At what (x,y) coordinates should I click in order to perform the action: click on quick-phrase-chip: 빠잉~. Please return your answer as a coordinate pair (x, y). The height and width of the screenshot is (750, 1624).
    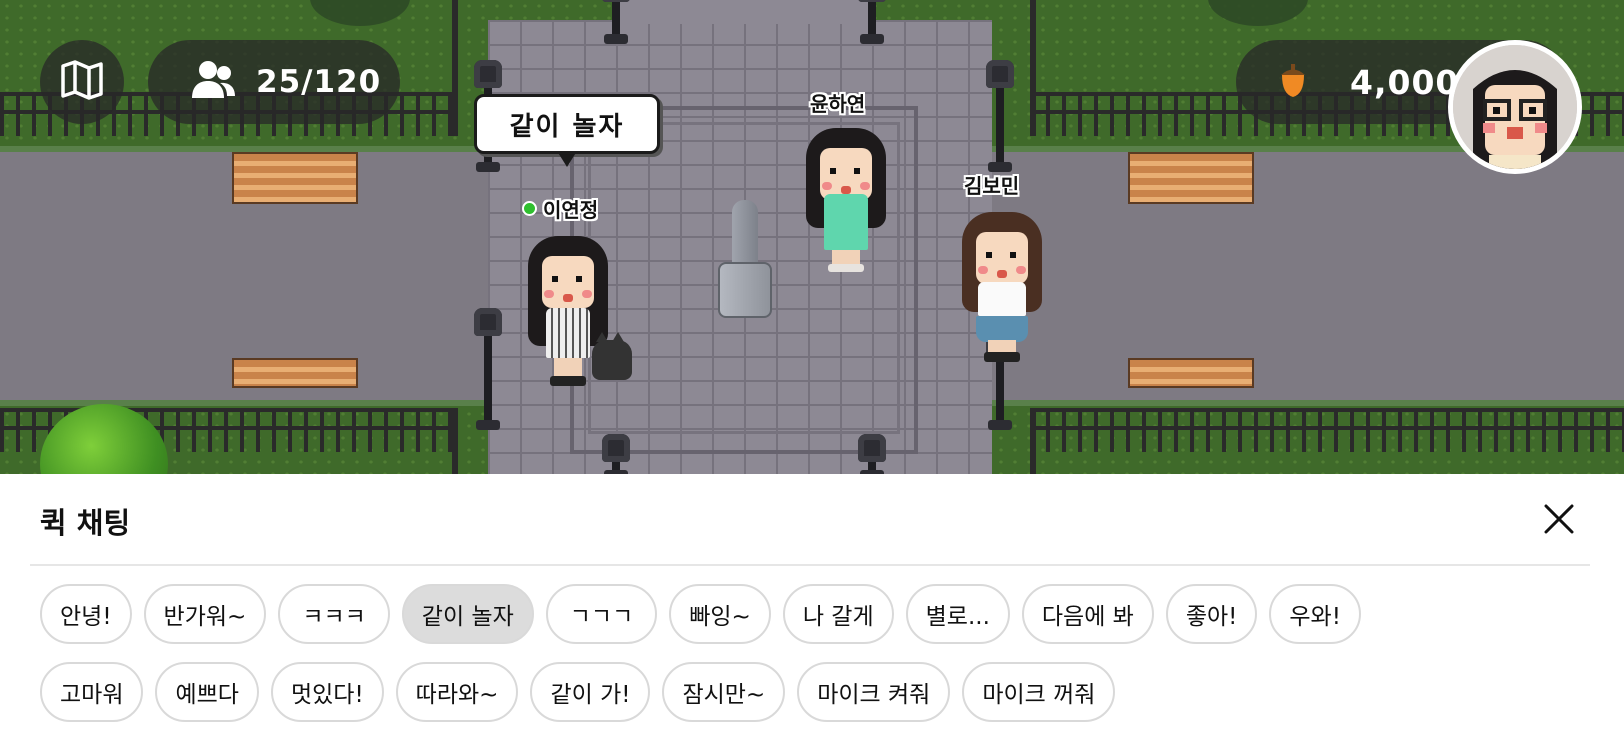
    Looking at the image, I should click on (720, 614).